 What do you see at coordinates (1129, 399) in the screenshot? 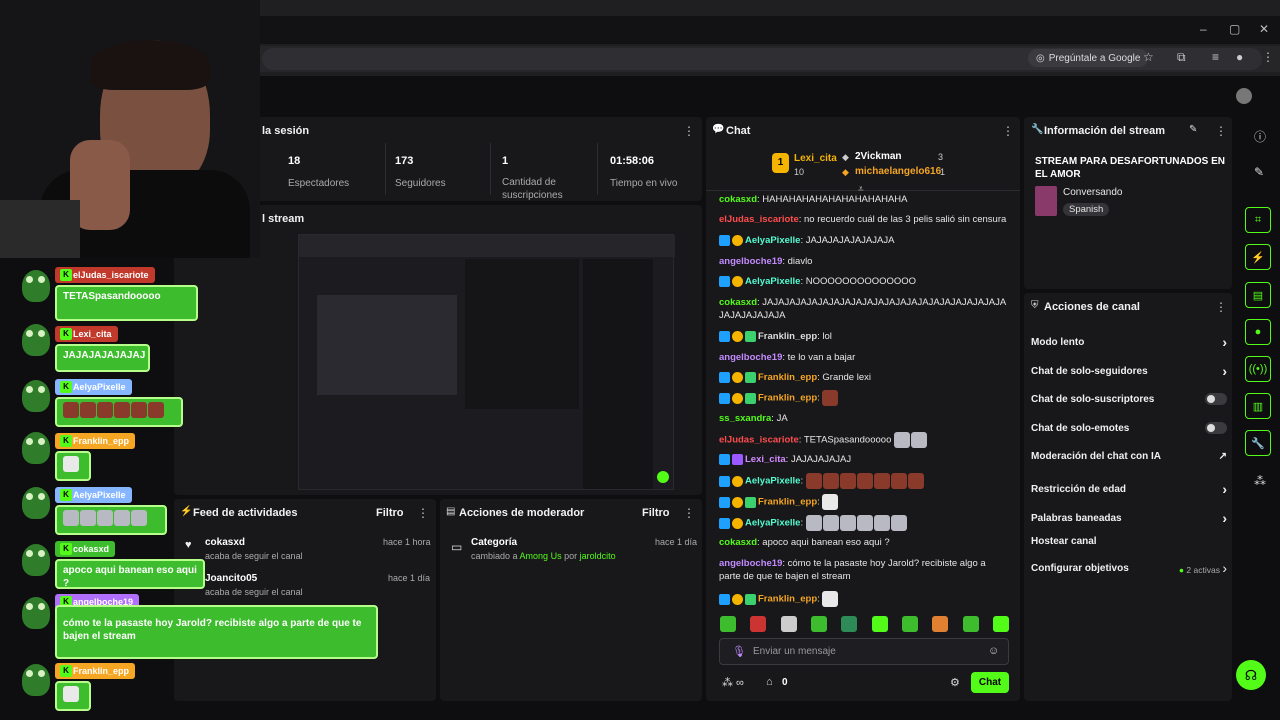
I see `action-subs-only: Chat de solo-suscriptores` at bounding box center [1129, 399].